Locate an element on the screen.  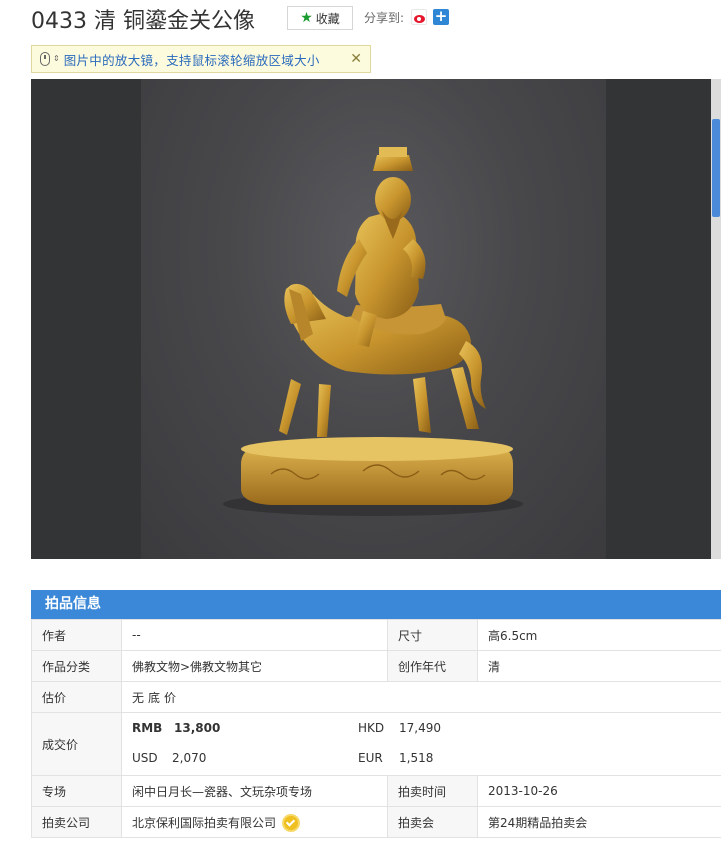
close-icon: ✕ is located at coordinates (356, 59).